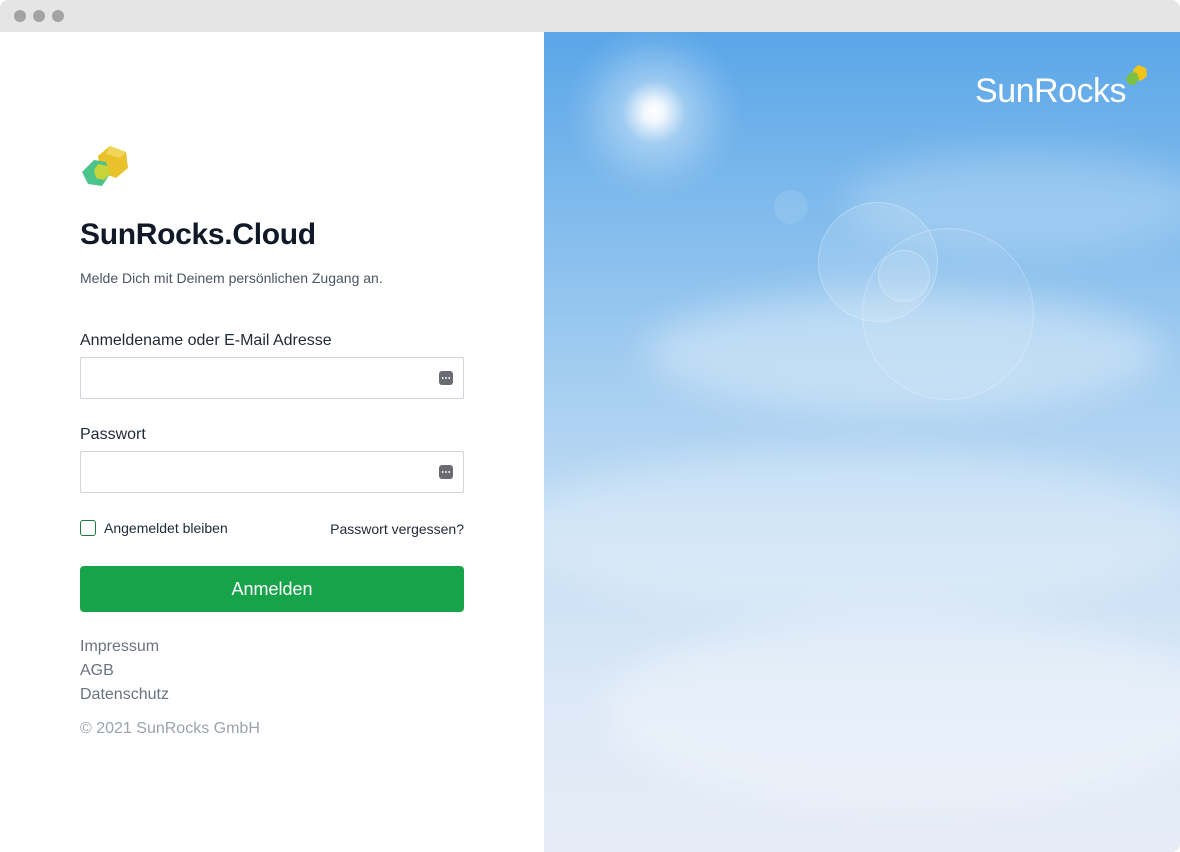  What do you see at coordinates (1050, 91) in the screenshot?
I see `brand-wordmark: SunRocks` at bounding box center [1050, 91].